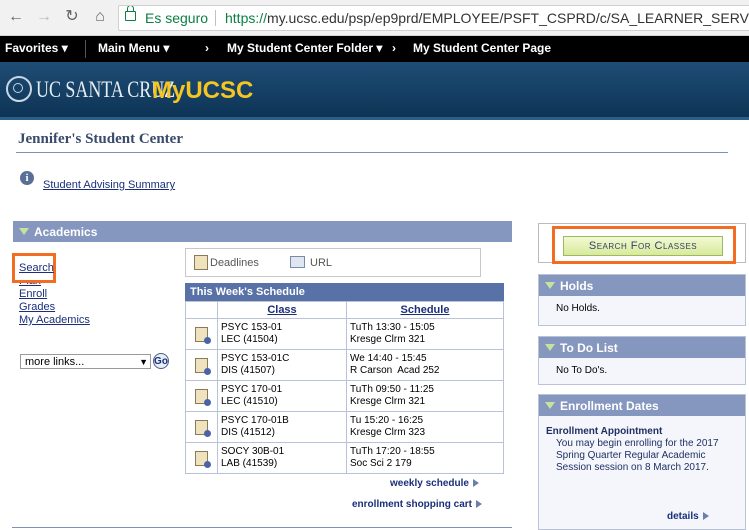  I want to click on details-link: details, so click(688, 516).